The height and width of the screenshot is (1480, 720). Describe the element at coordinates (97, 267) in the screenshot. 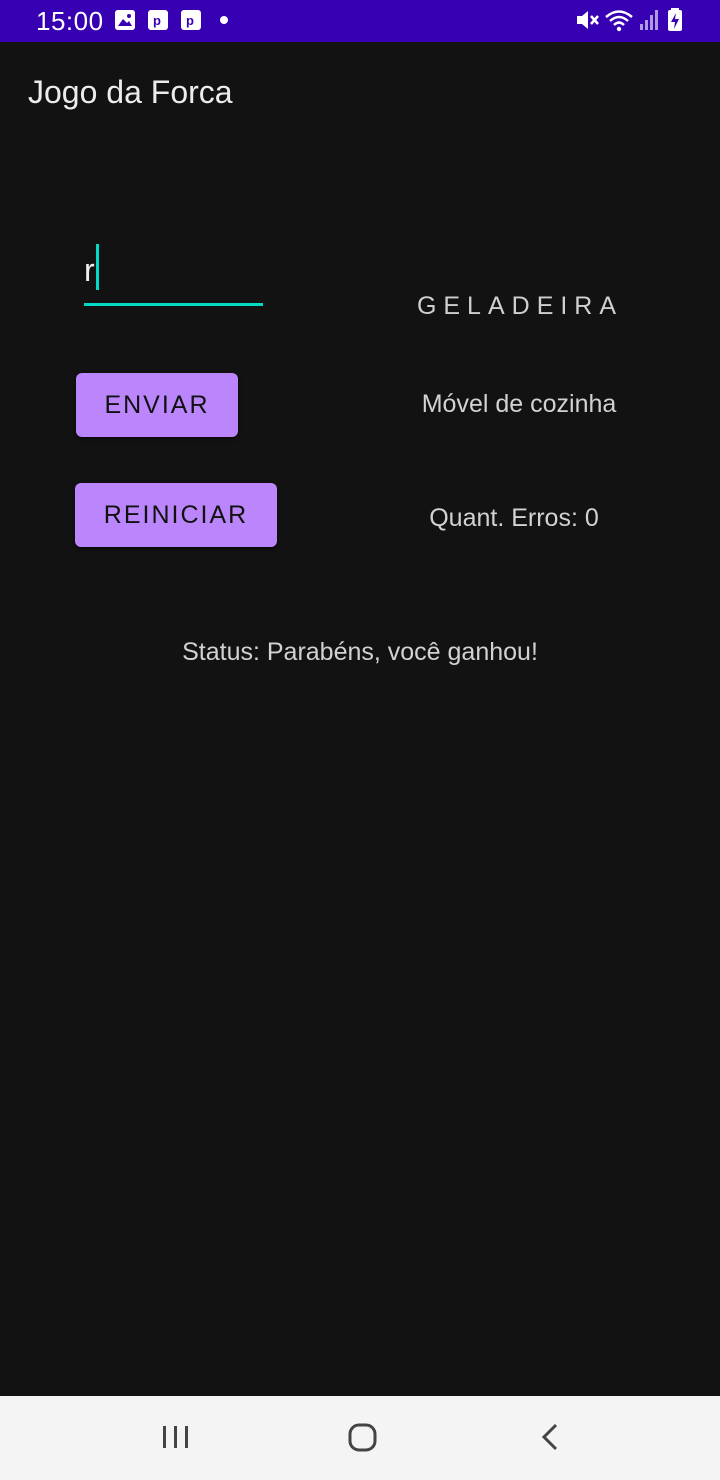

I see `text-cursor` at that location.